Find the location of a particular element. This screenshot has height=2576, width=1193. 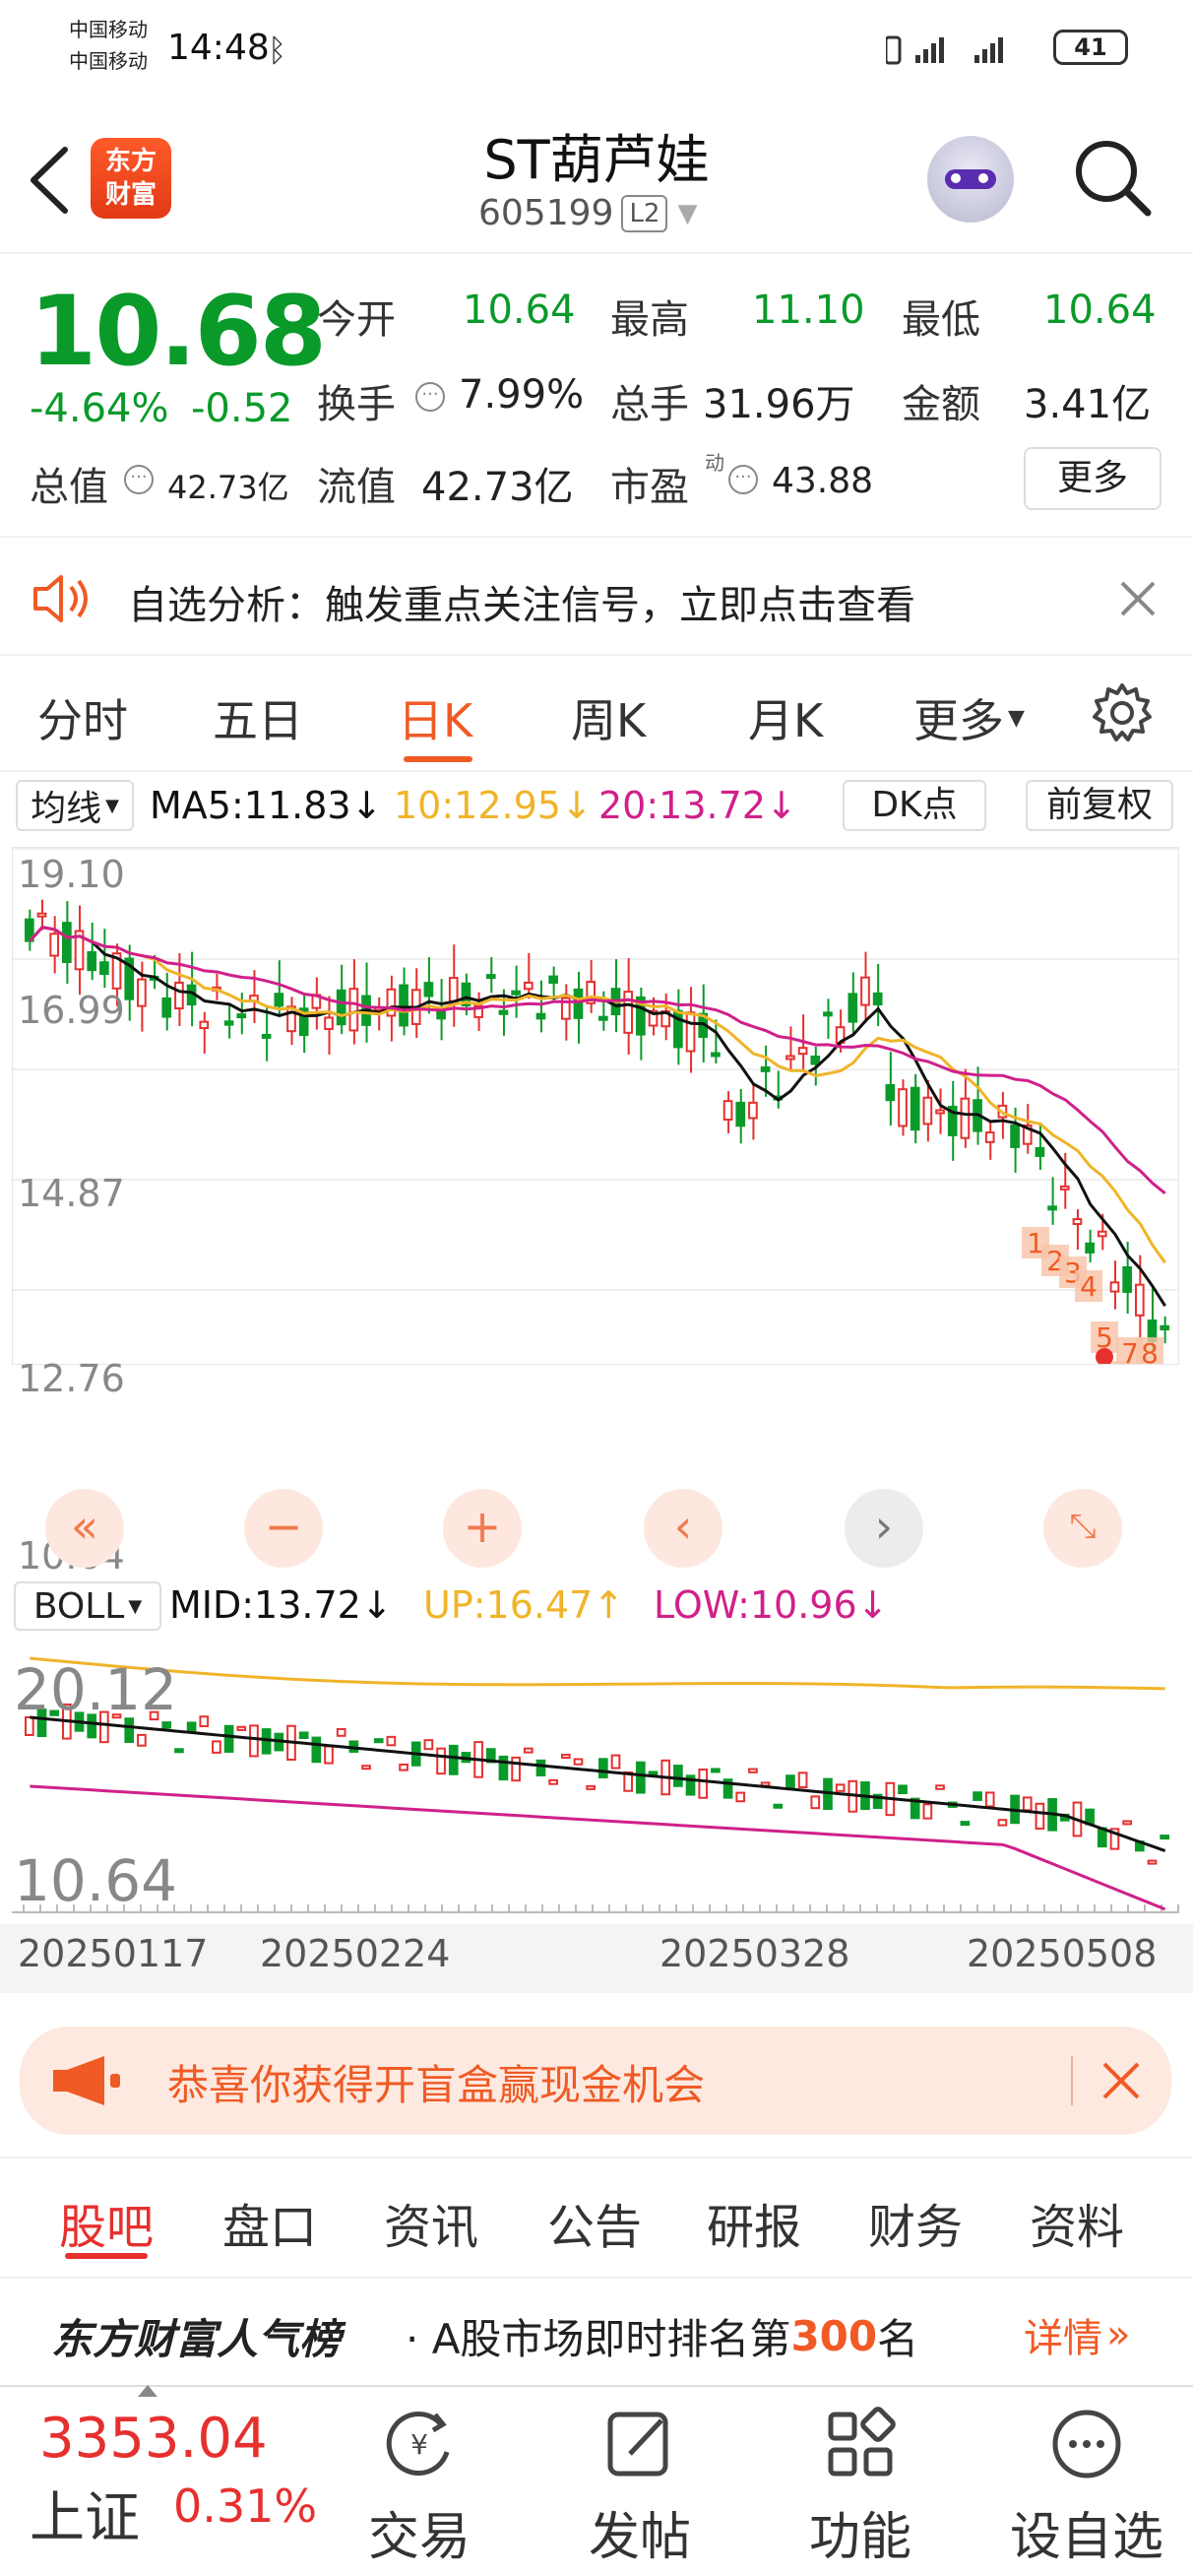

tab-research: 研报 is located at coordinates (754, 2222).